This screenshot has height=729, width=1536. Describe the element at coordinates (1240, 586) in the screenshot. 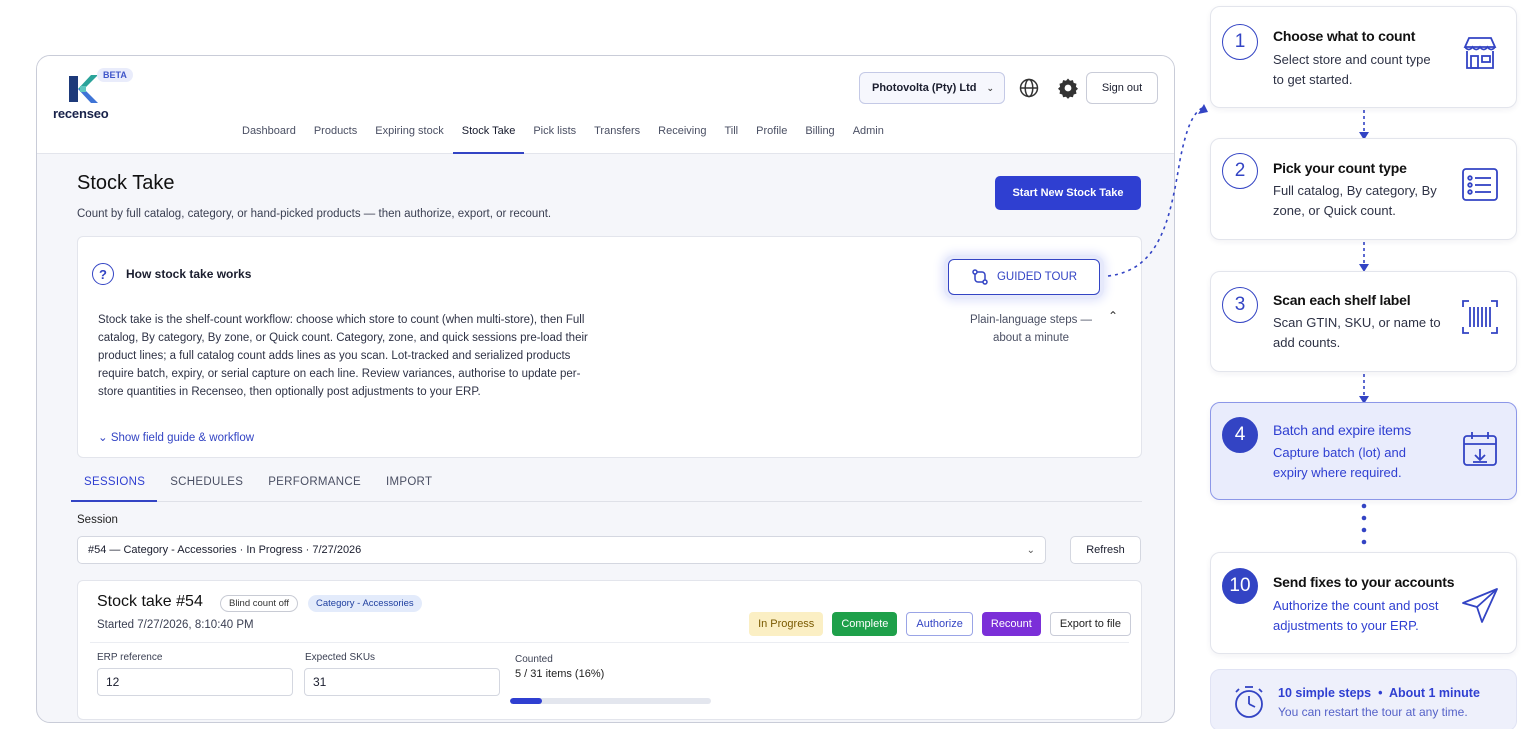

I see `step-number: 10` at that location.